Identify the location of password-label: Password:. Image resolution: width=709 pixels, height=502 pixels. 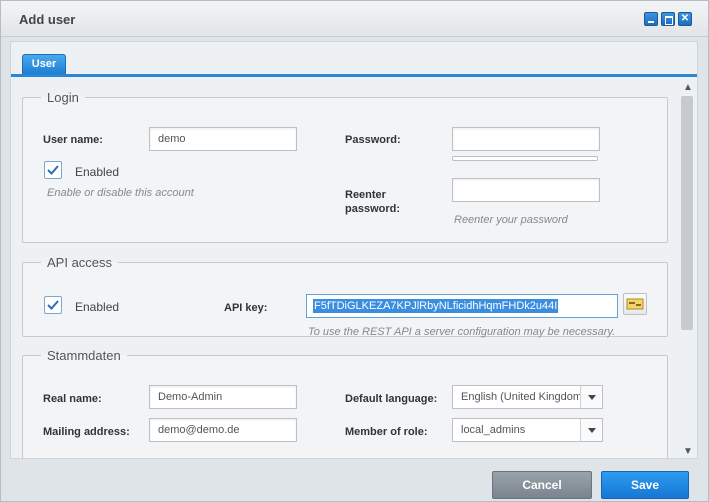
(373, 140).